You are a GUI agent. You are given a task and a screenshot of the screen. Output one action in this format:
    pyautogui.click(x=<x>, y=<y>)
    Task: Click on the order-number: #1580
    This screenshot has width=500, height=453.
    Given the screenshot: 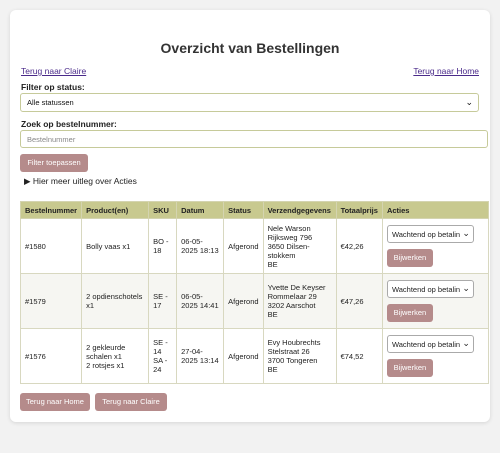 What is the action you would take?
    pyautogui.click(x=51, y=246)
    